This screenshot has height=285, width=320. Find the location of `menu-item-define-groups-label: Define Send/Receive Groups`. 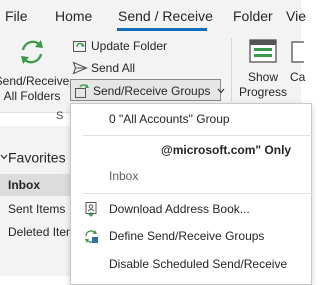

menu-item-define-groups-label: Define Send/Receive Groups is located at coordinates (187, 236).